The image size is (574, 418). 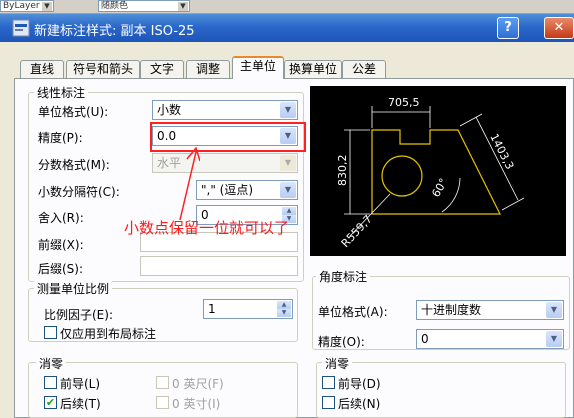 What do you see at coordinates (50, 332) in the screenshot?
I see `layout-only-checkbox` at bounding box center [50, 332].